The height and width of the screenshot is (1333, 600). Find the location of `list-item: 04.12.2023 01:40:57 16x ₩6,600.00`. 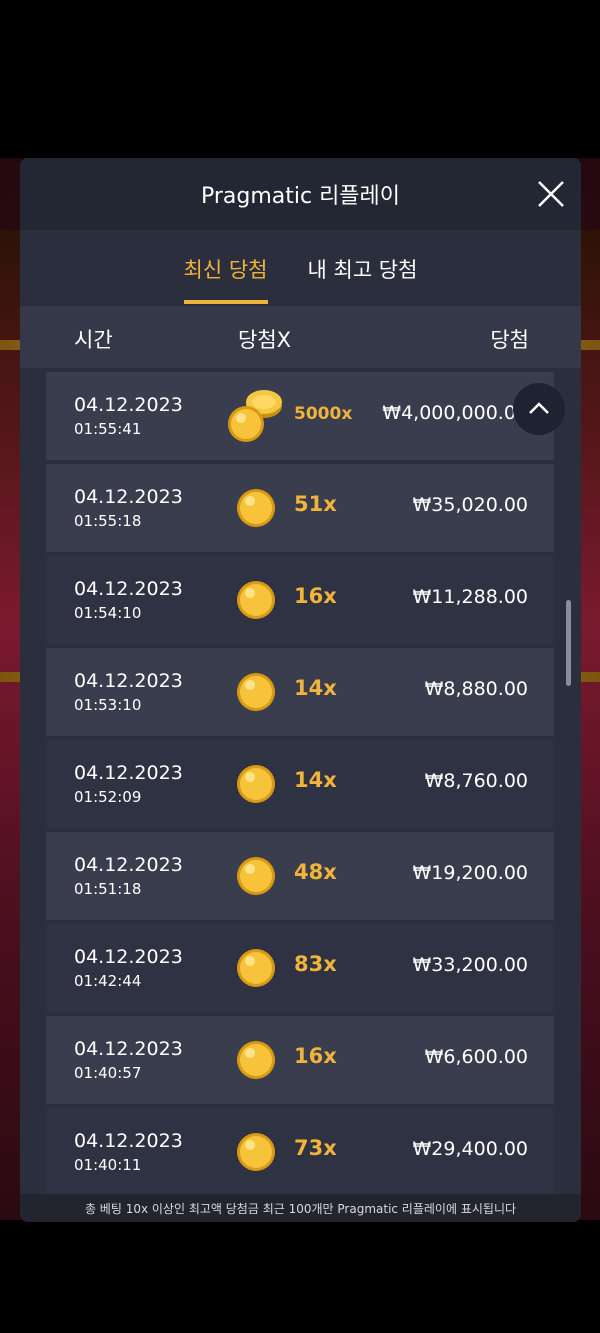

list-item: 04.12.2023 01:40:57 16x ₩6,600.00 is located at coordinates (300, 1060).